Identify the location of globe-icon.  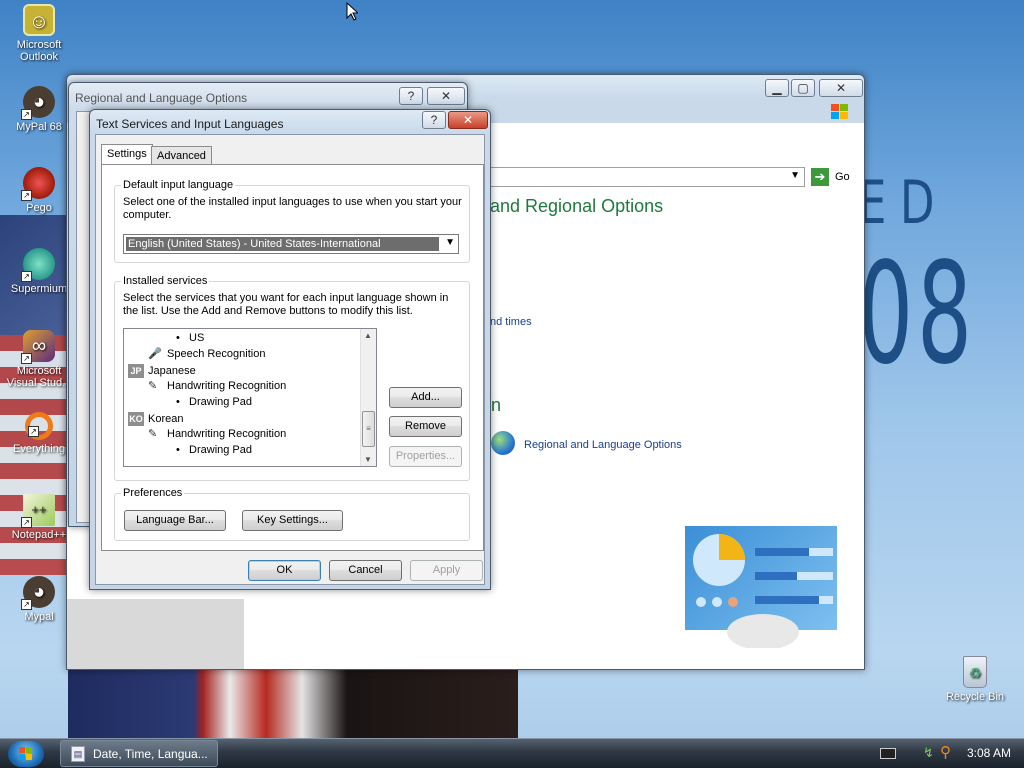
(503, 443).